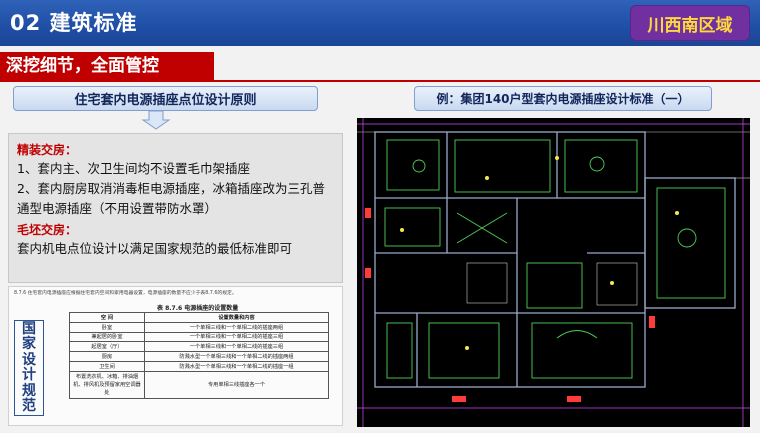 The width and height of the screenshot is (760, 433). Describe the element at coordinates (29, 406) in the screenshot. I see `vertical-char: 范` at that location.